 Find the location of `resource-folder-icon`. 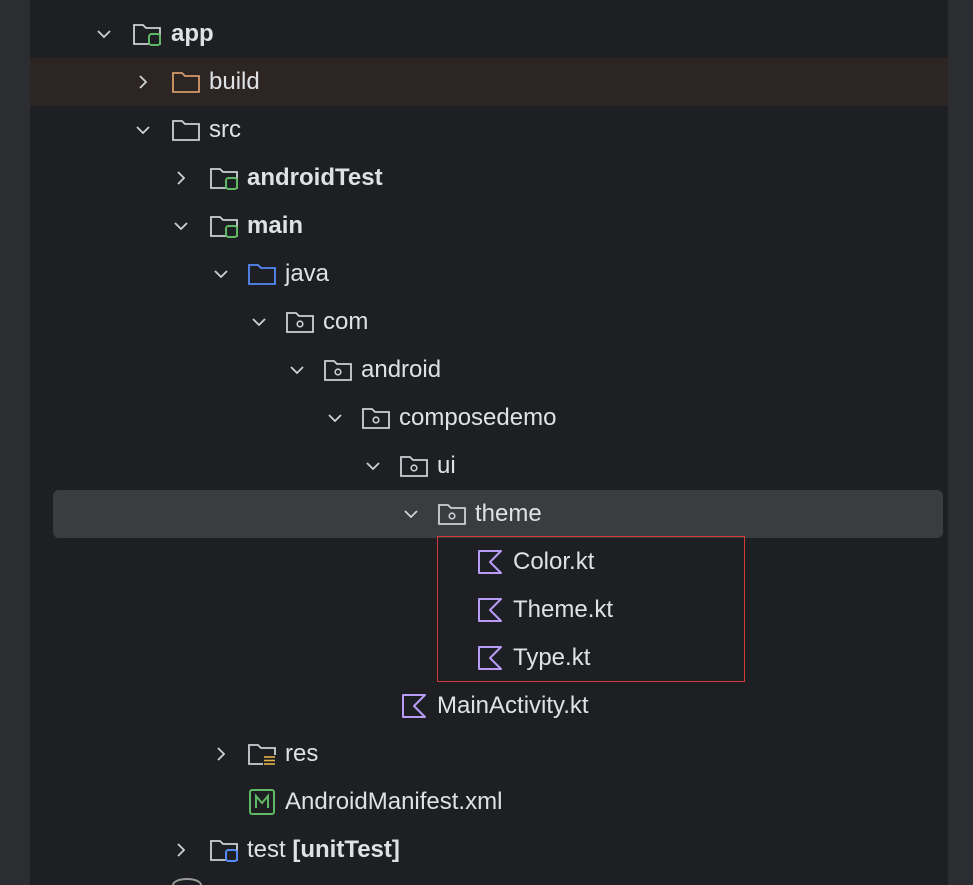

resource-folder-icon is located at coordinates (262, 755).